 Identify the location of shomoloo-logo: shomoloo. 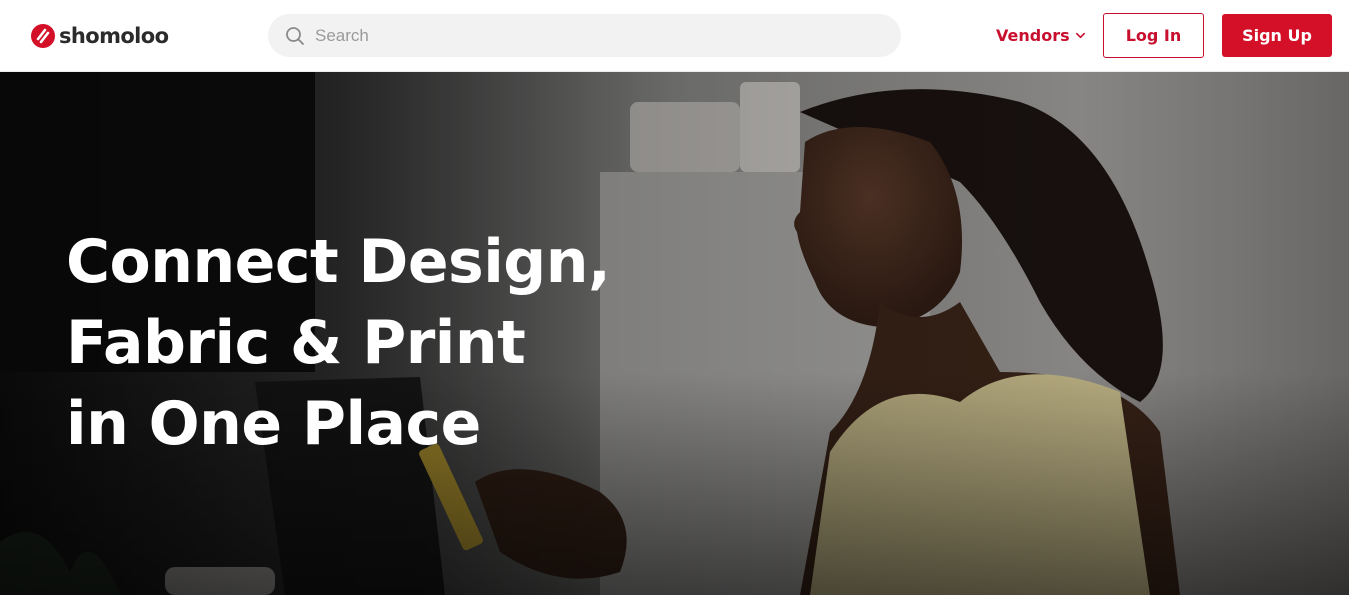
(100, 36).